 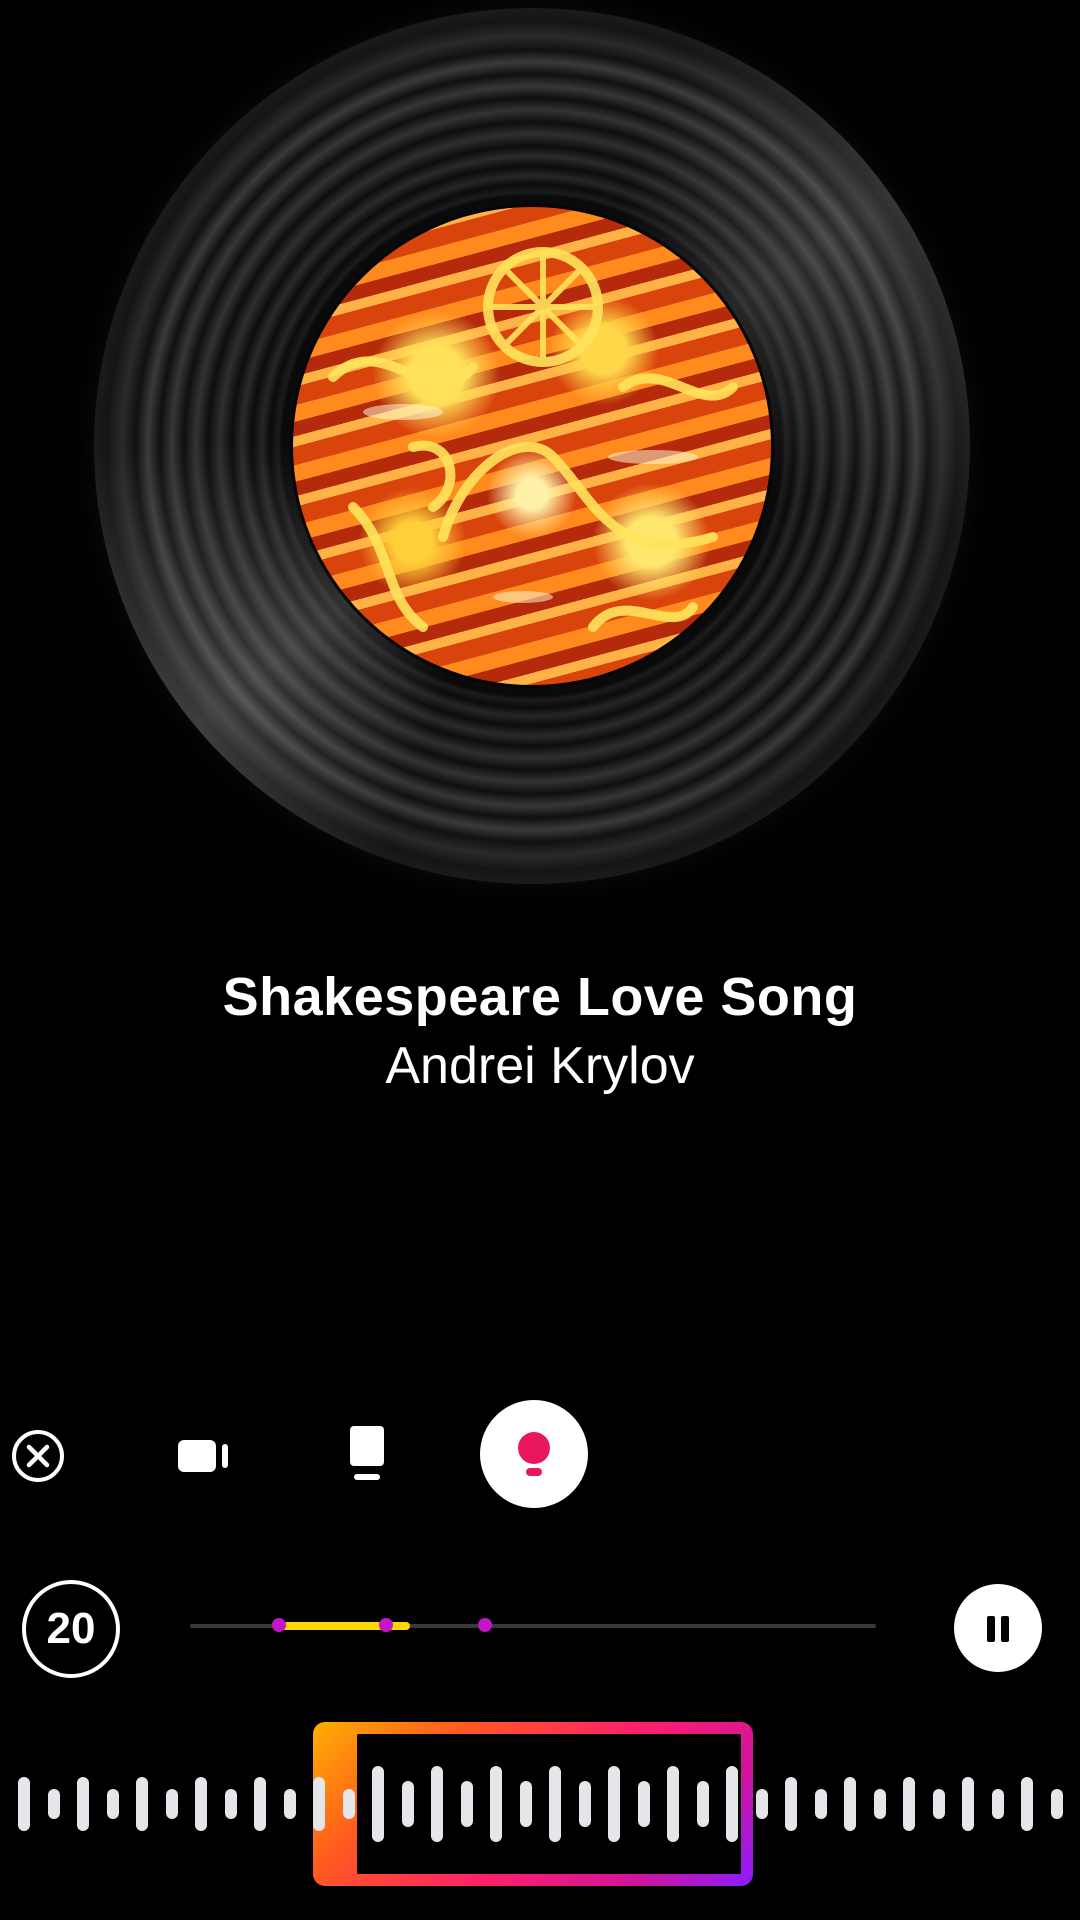 I want to click on video-camera-icon, so click(x=203, y=1456).